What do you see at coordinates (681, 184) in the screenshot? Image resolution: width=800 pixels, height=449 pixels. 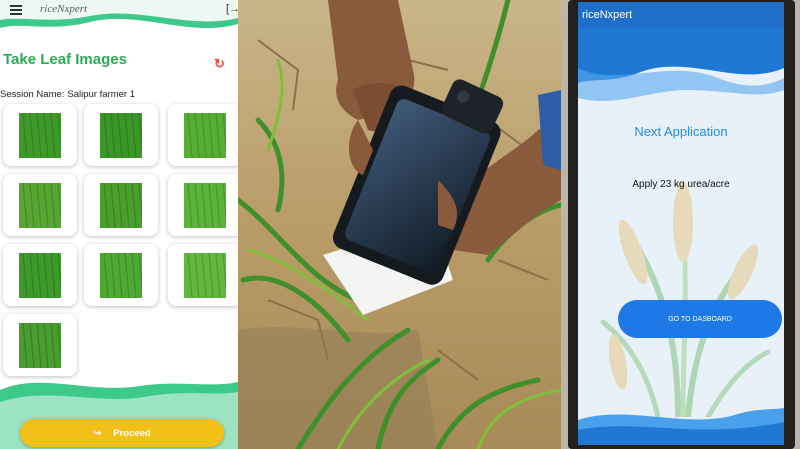 I see `fertilizer-recommendation: Apply 23 kg urea/acre` at bounding box center [681, 184].